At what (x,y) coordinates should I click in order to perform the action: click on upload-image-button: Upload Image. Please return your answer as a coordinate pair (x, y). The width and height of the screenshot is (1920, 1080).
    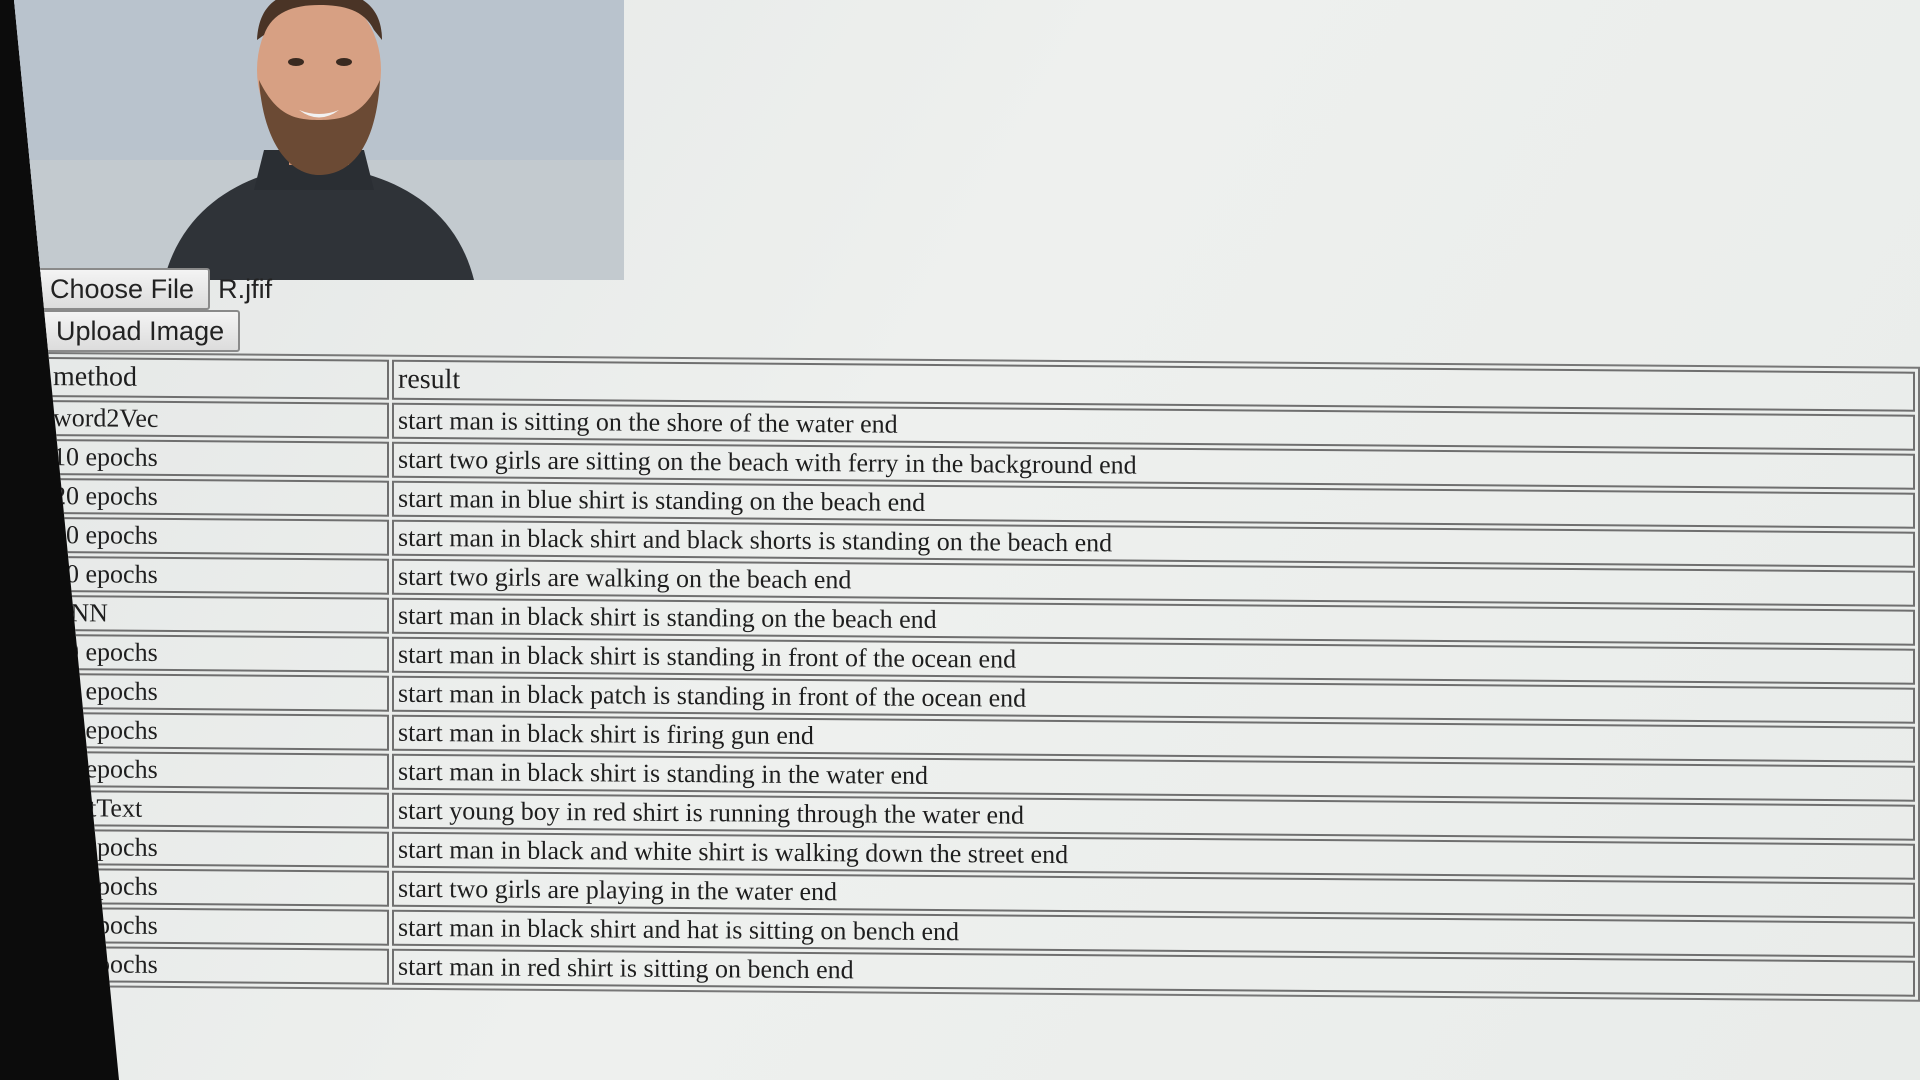
    Looking at the image, I should click on (140, 331).